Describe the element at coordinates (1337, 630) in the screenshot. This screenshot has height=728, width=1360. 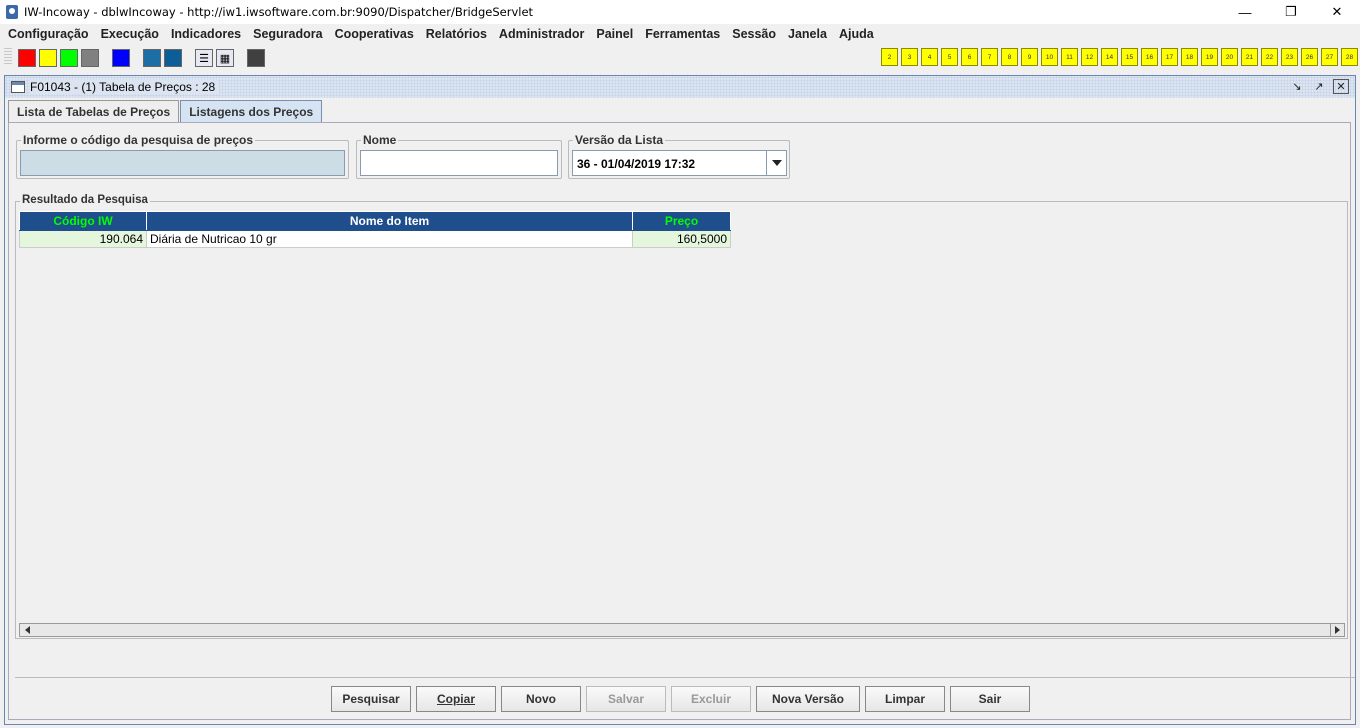
I see `scroll-right-icon` at that location.